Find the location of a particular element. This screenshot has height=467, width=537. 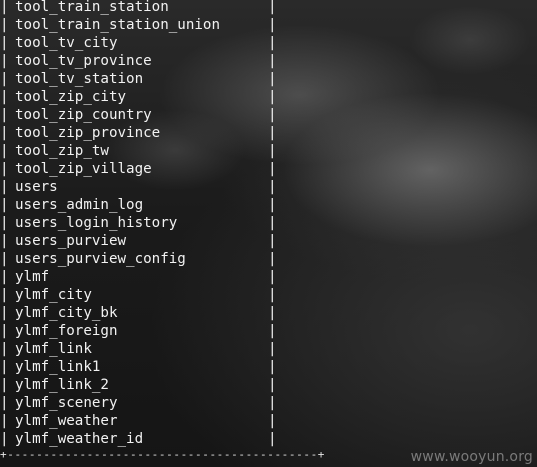

table-name-cell: tool_train_station is located at coordinates (92, 7).